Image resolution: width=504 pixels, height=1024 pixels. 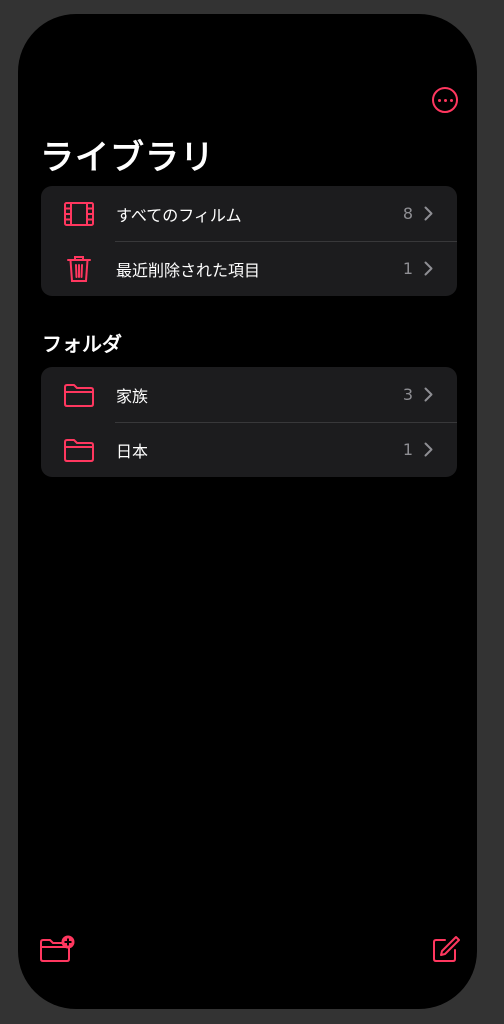 I want to click on folder-plus-icon, so click(x=57, y=948).